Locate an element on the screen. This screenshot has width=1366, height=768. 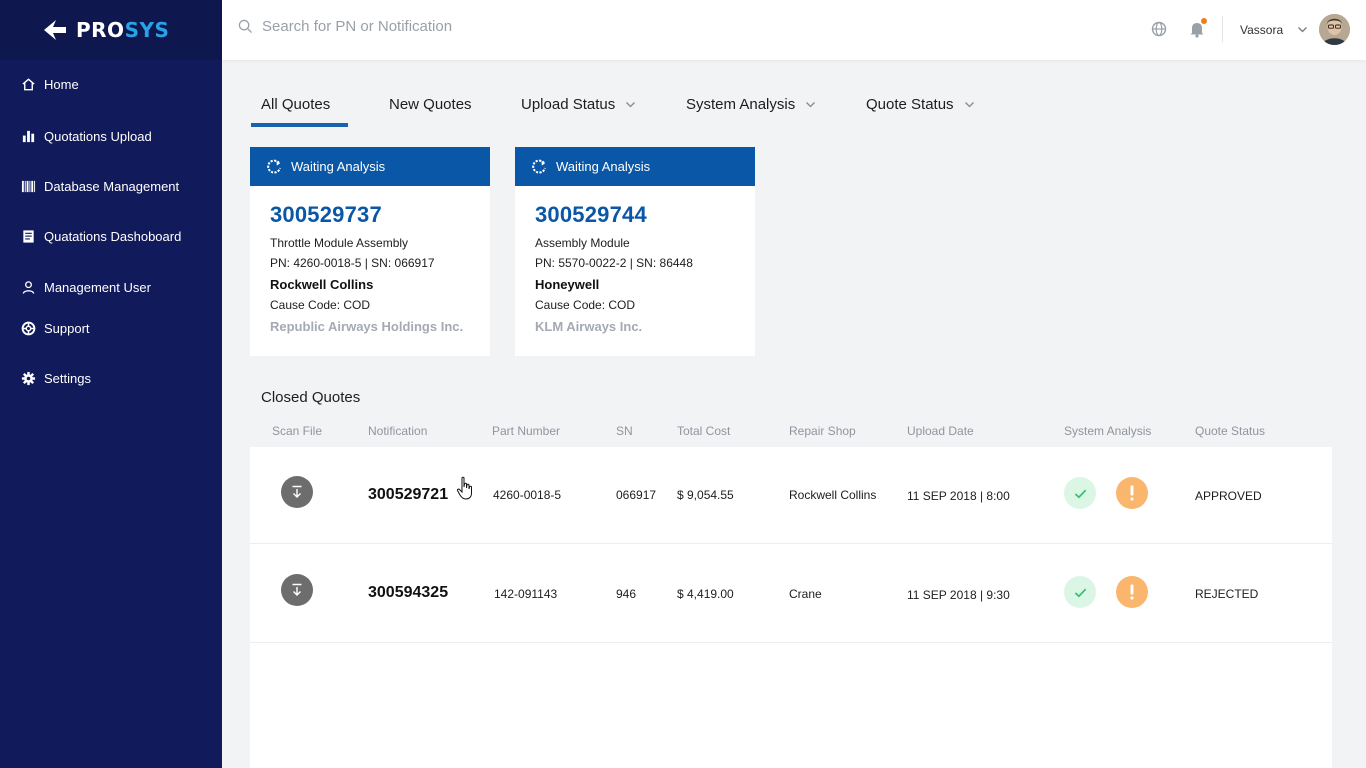
notification-dot is located at coordinates (1204, 21).